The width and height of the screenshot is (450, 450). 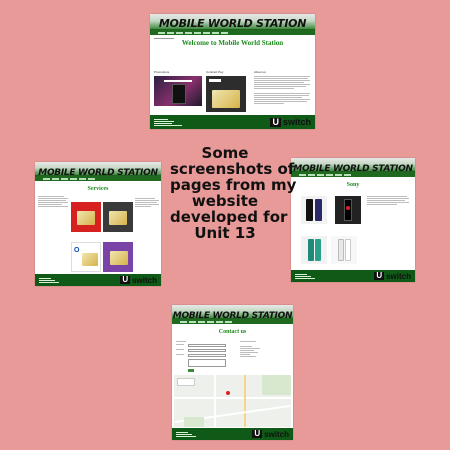 I want to click on services-text, so click(x=147, y=203).